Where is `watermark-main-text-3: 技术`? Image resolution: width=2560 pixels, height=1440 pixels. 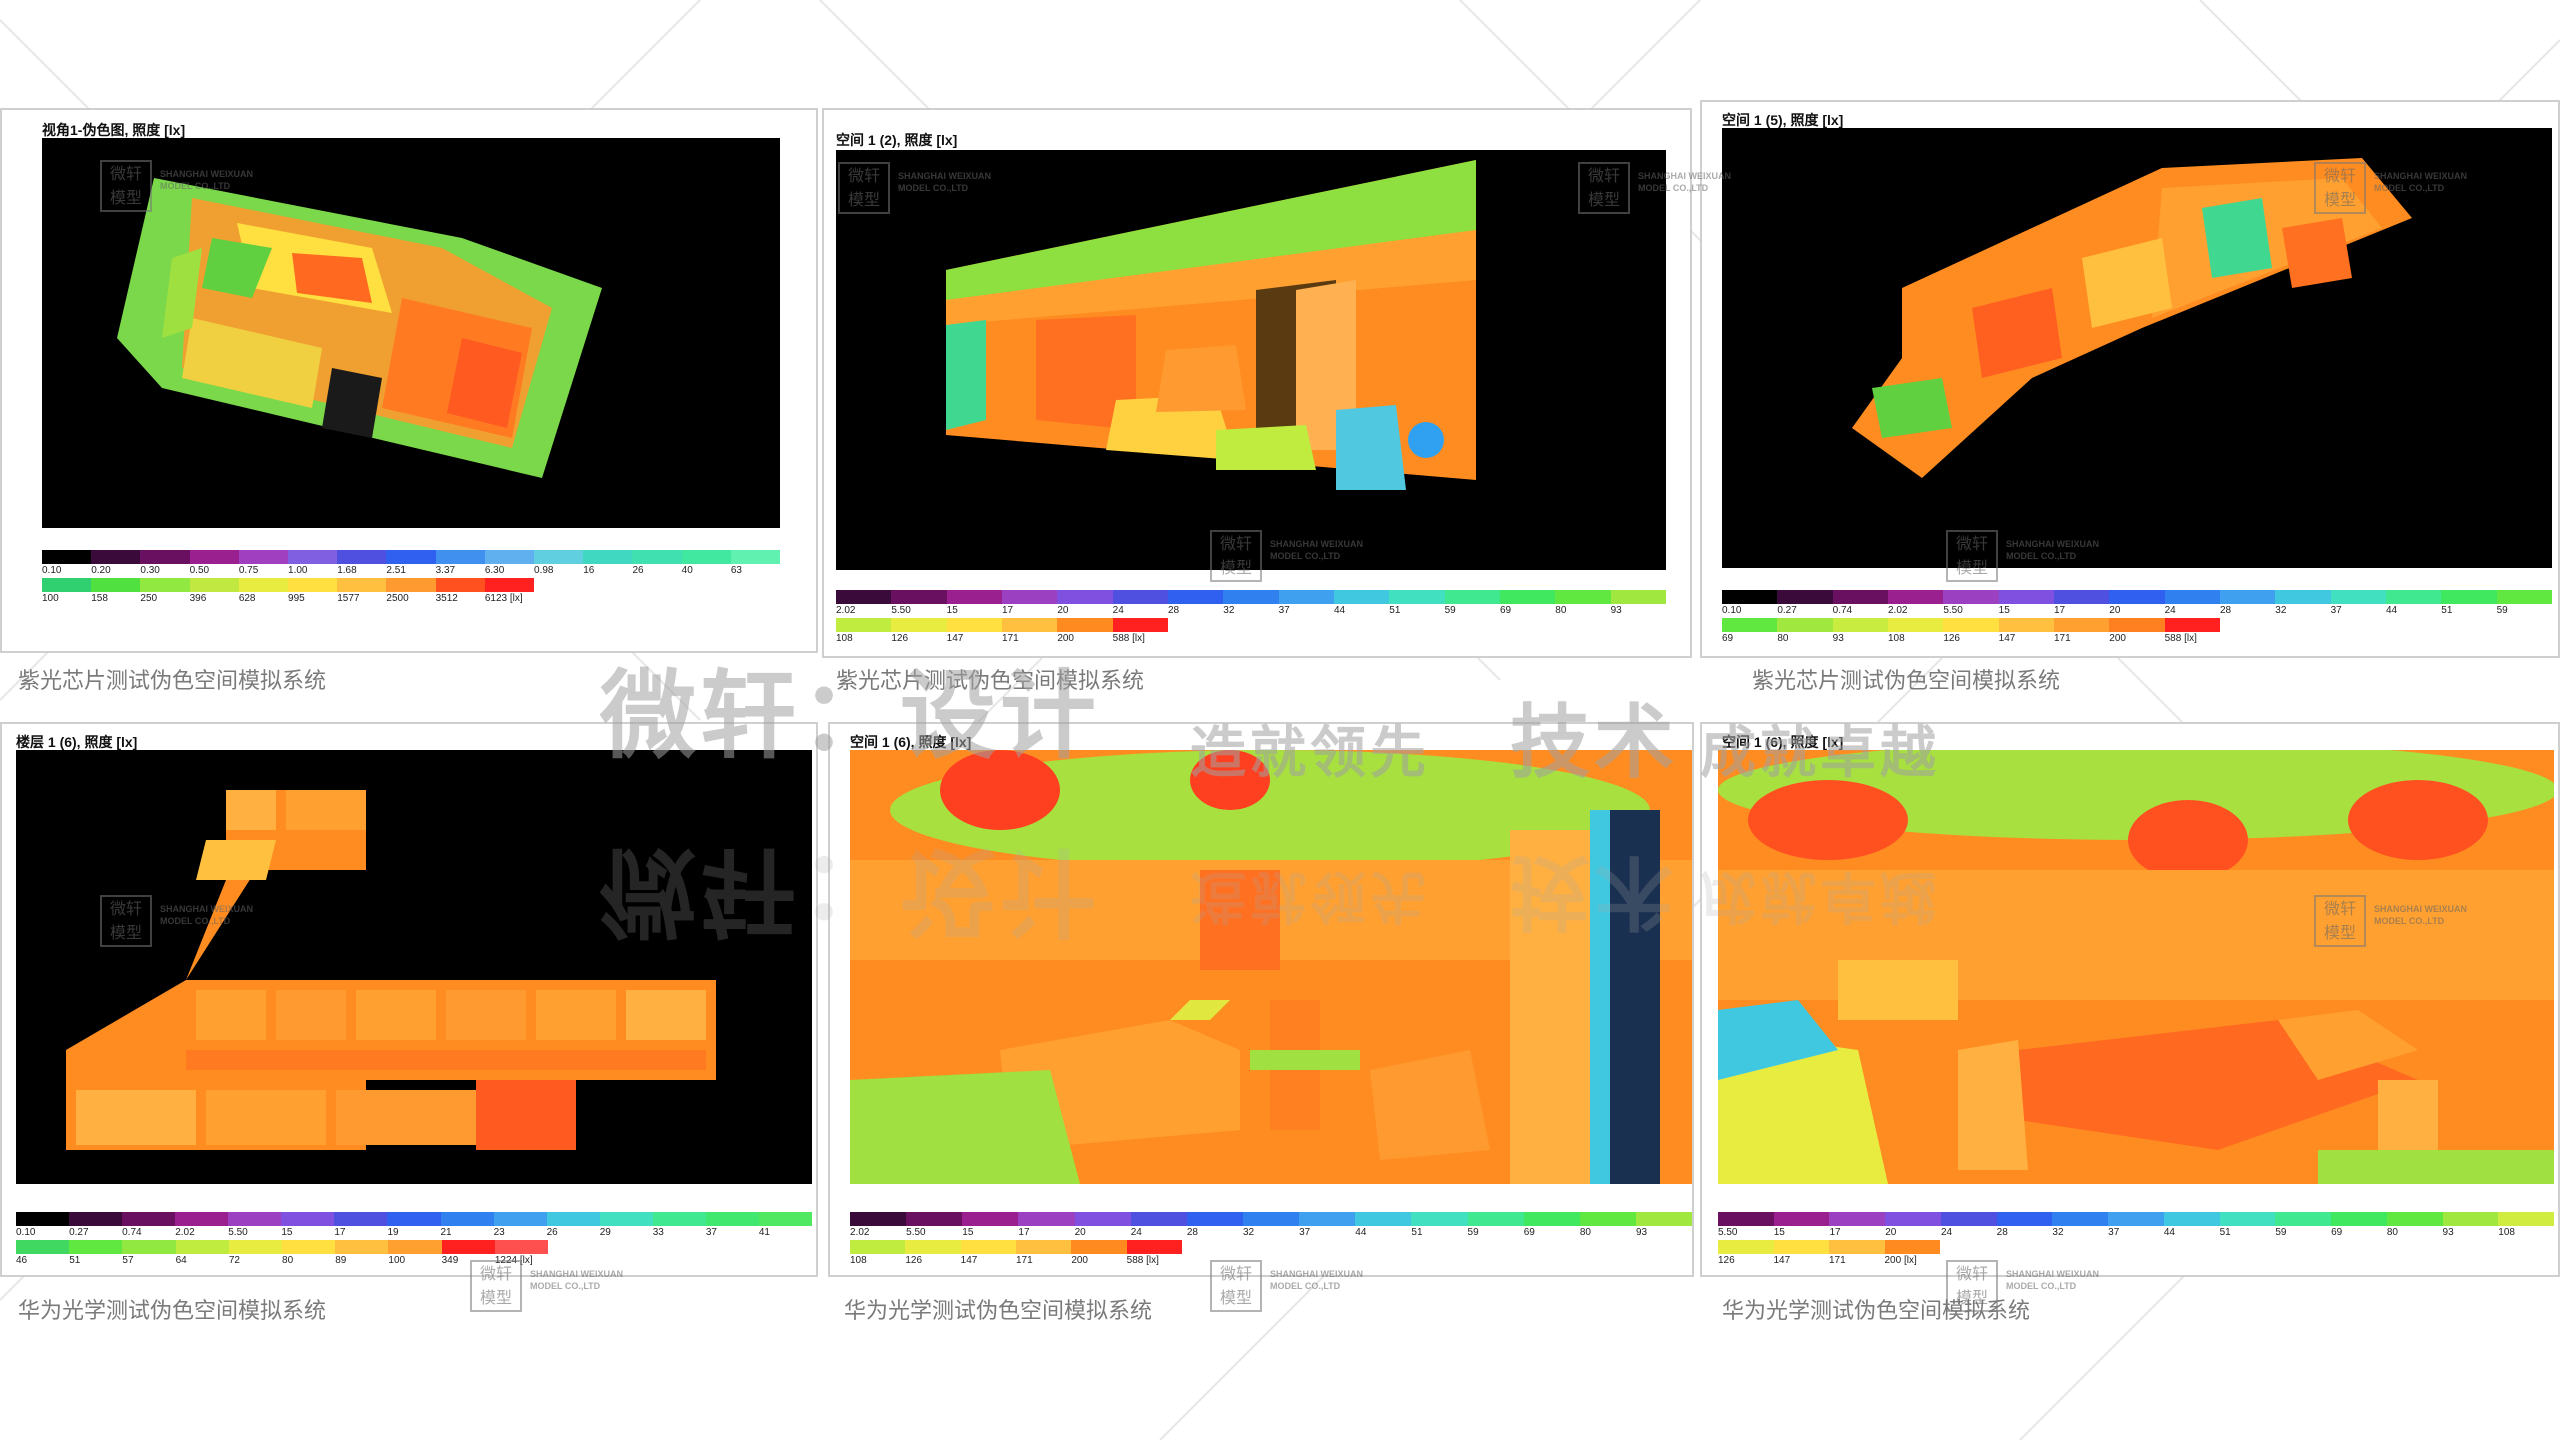
watermark-main-text-3: 技术 is located at coordinates (1594, 742).